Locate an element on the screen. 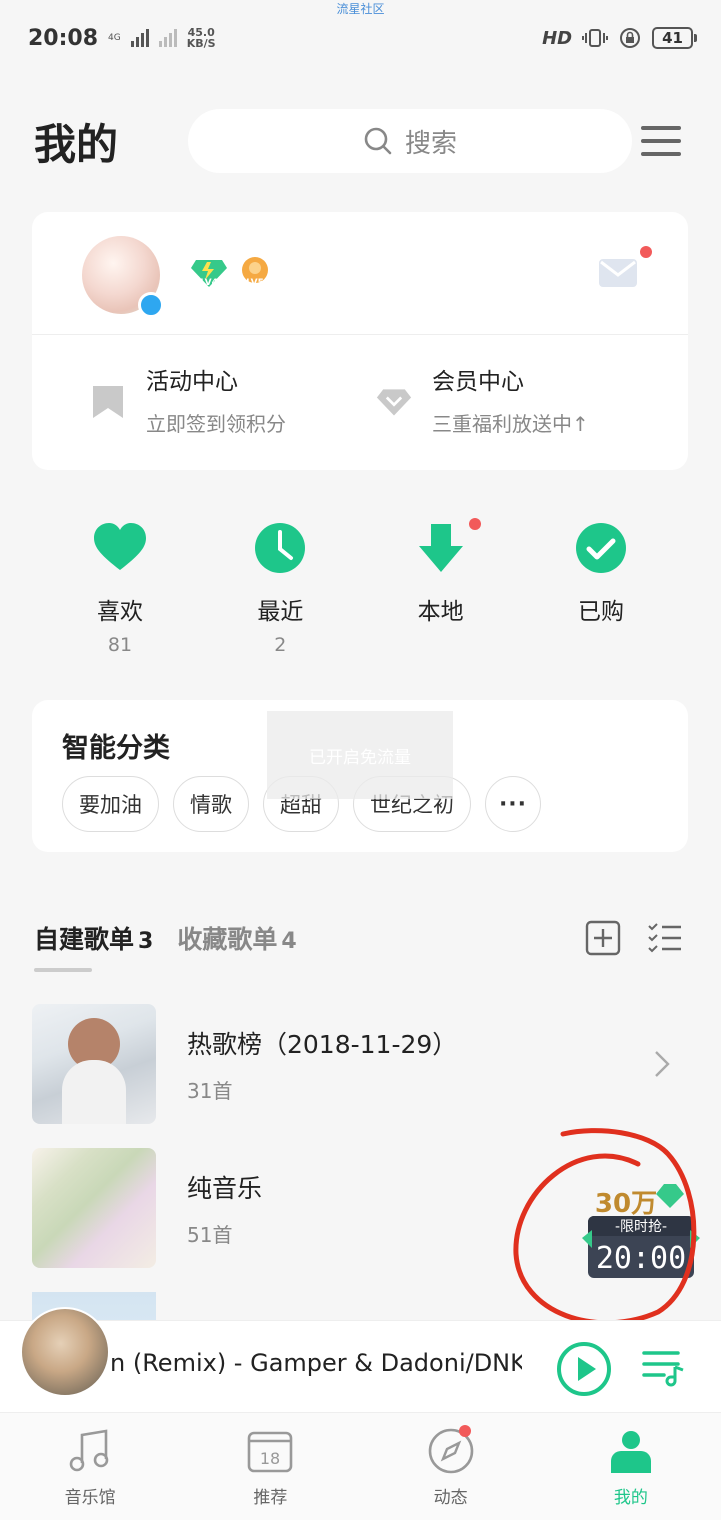 The image size is (721, 1520). menu-icon is located at coordinates (661, 141).